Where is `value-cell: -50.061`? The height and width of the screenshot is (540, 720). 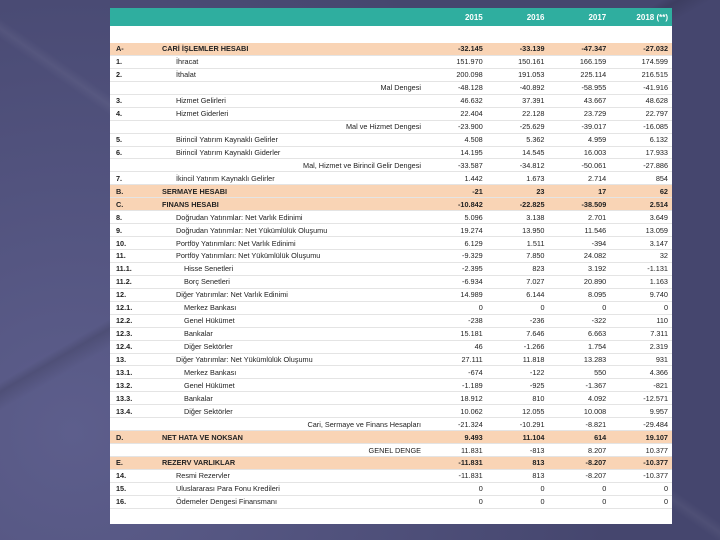
value-cell: -50.061 is located at coordinates (594, 165).